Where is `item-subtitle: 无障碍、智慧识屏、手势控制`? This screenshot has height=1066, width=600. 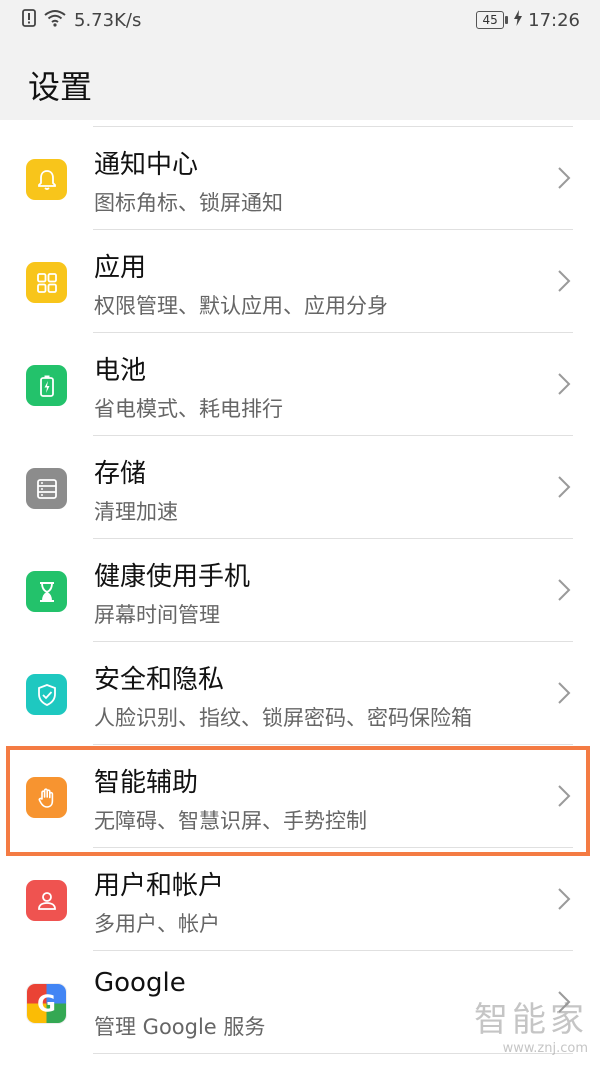
item-subtitle: 无障碍、智慧识屏、手势控制 is located at coordinates (230, 821).